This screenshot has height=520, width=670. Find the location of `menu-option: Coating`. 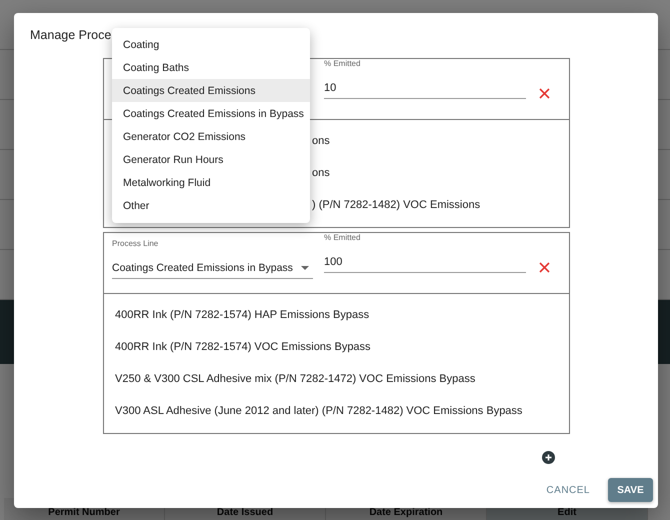

menu-option: Coating is located at coordinates (211, 44).